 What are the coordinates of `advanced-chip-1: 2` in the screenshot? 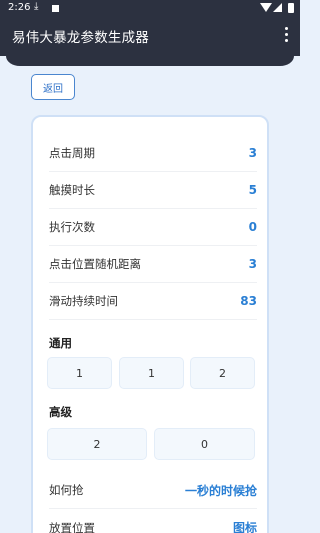 It's located at (97, 444).